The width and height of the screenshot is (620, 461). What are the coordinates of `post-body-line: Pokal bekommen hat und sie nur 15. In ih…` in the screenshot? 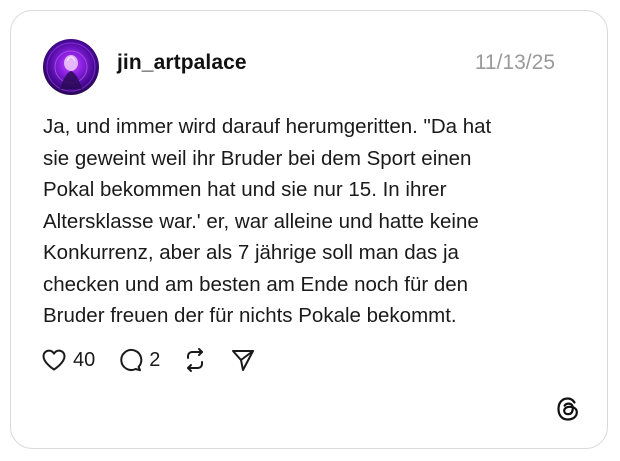 It's located at (245, 189).